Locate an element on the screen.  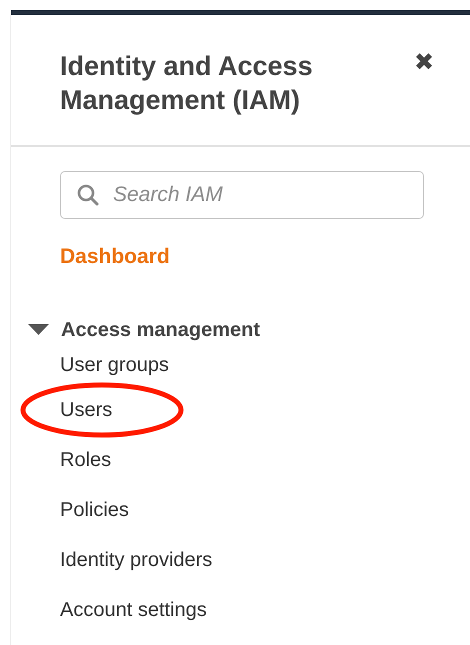
close-button: ✖ is located at coordinates (424, 63).